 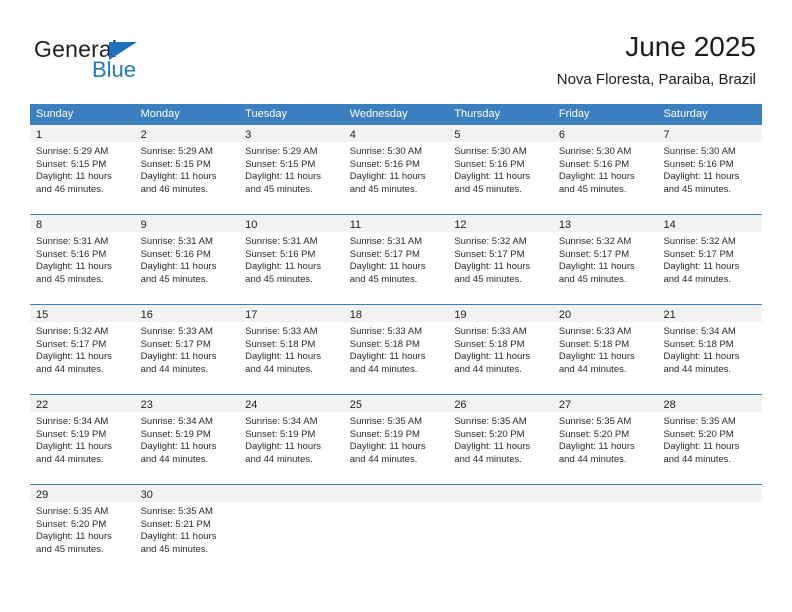 What do you see at coordinates (565, 405) in the screenshot?
I see `day-number: 27` at bounding box center [565, 405].